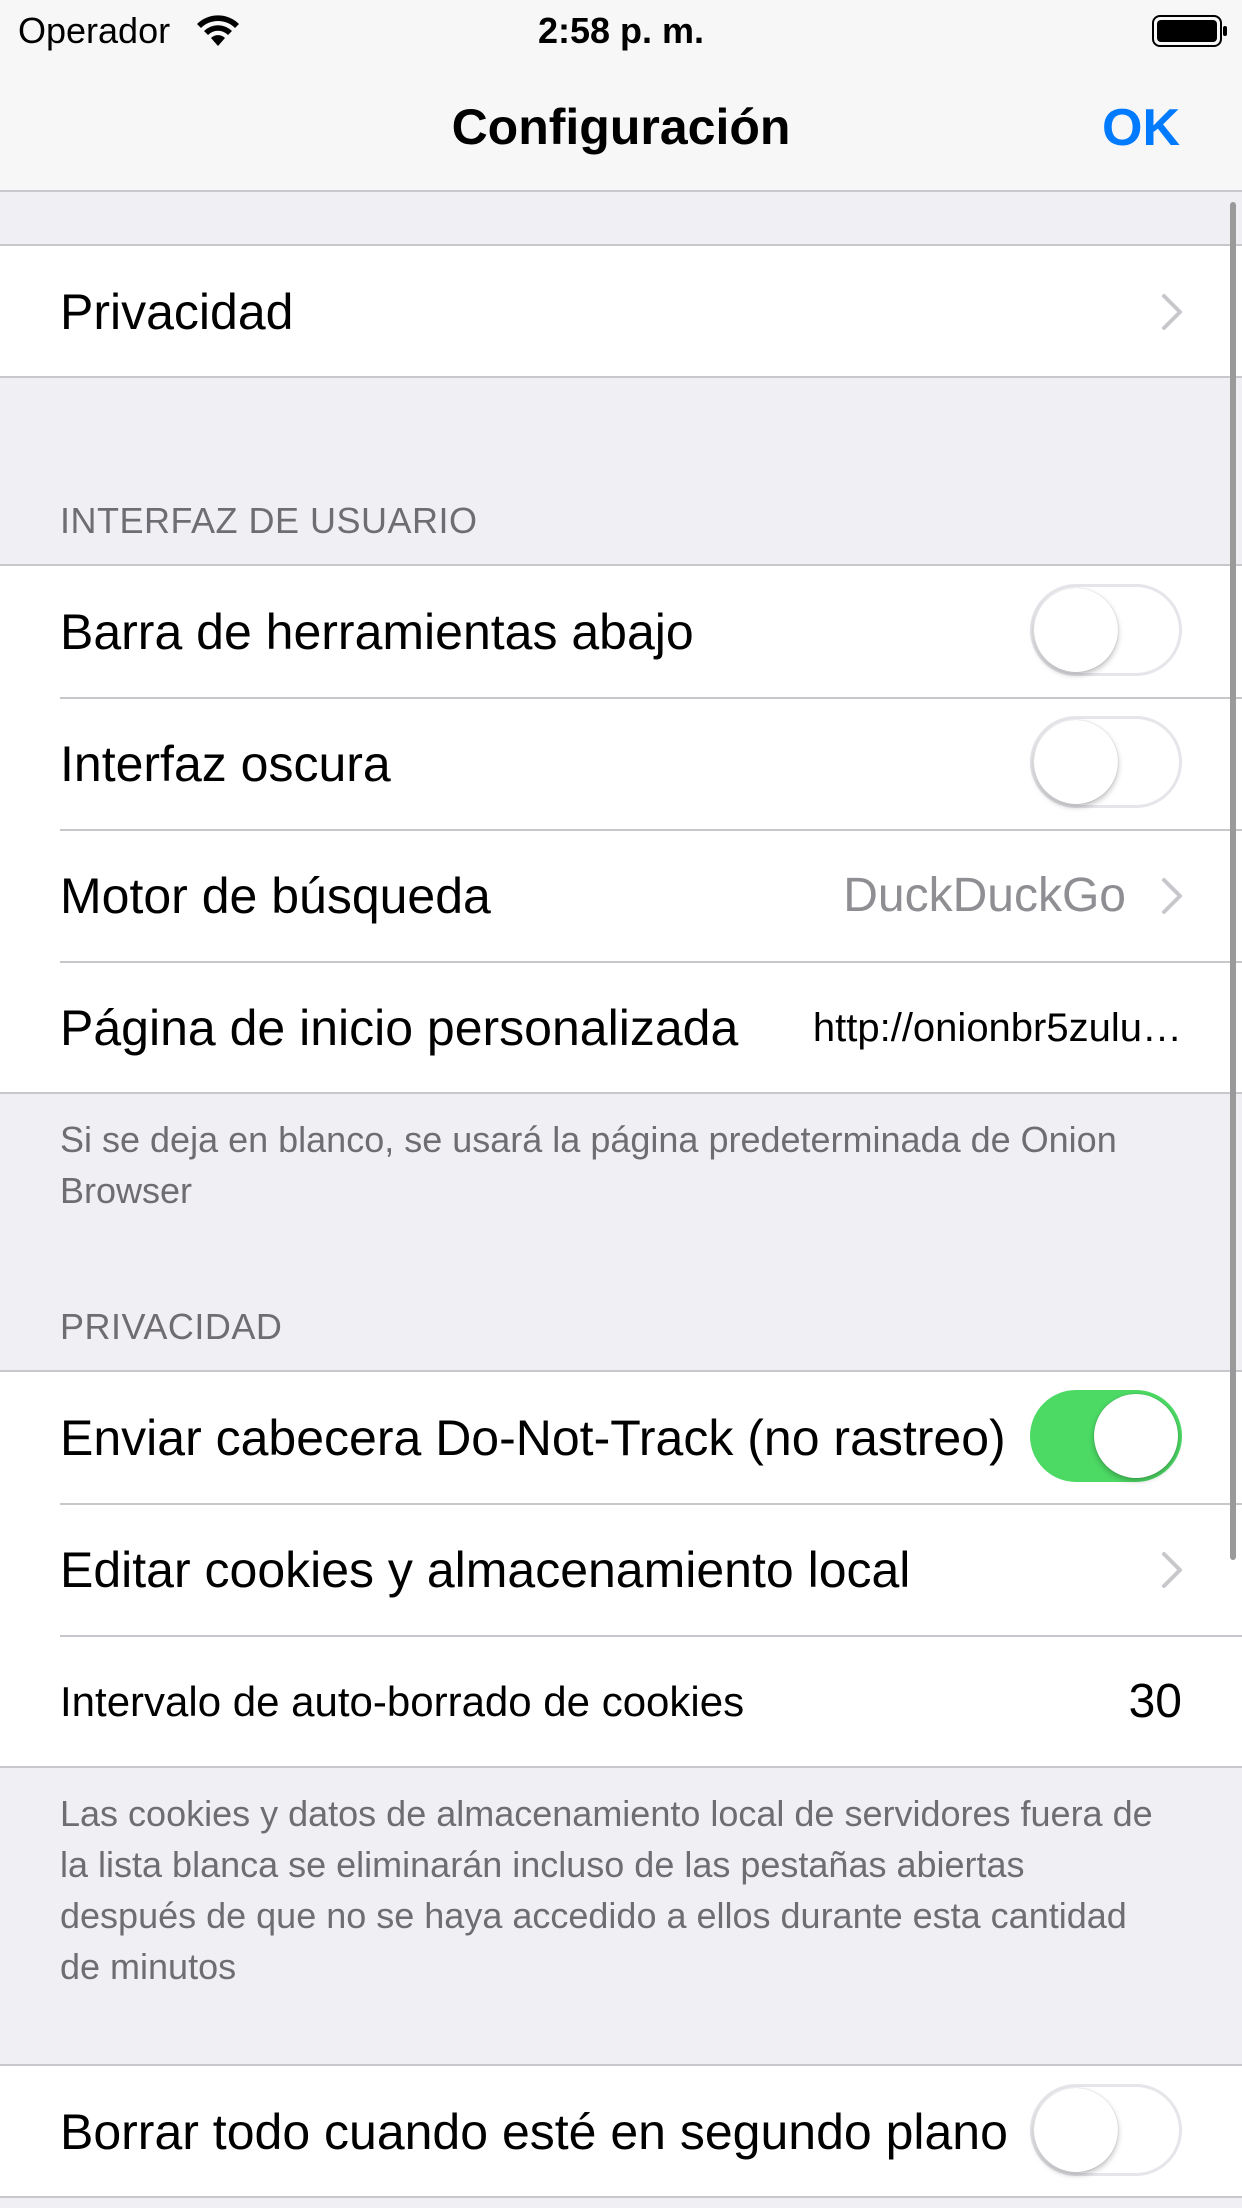 This screenshot has width=1242, height=2208. I want to click on toolbar-bottom-row: Barra de herramientas abajo, so click(621, 632).